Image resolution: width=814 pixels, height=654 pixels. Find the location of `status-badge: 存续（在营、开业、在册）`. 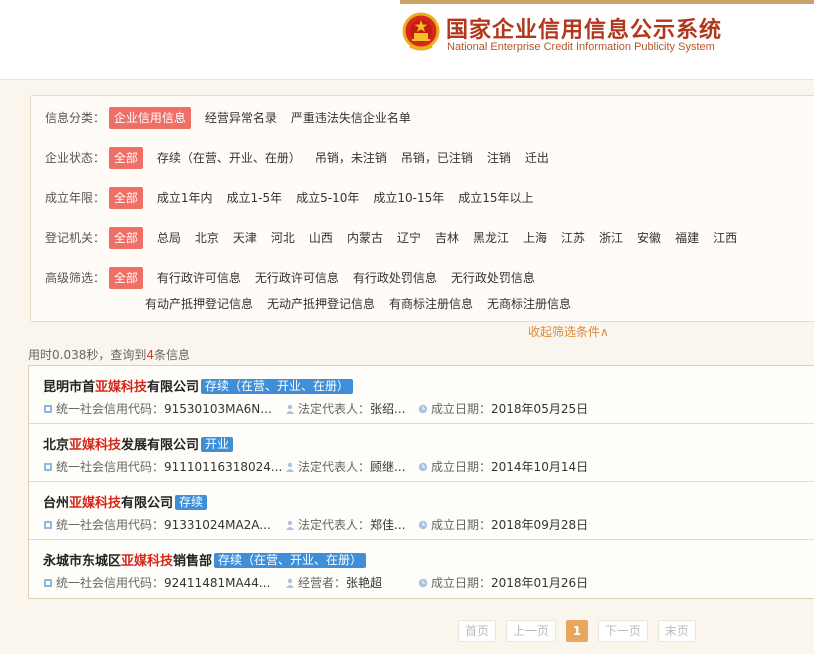

status-badge: 存续（在营、开业、在册） is located at coordinates (290, 560).